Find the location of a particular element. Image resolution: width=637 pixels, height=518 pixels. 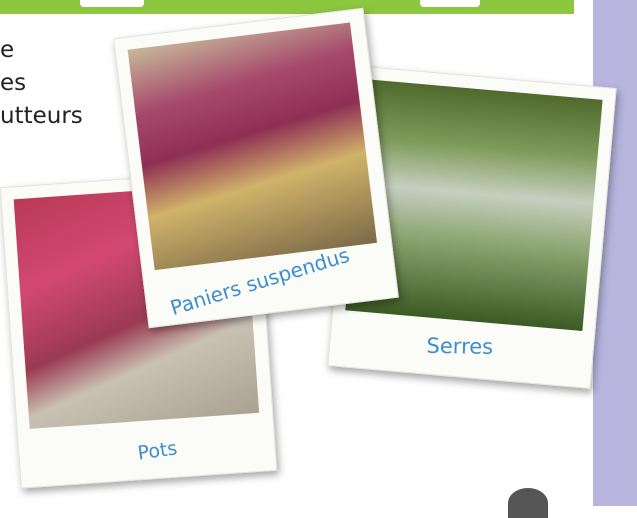

top-banner is located at coordinates (287, 7).